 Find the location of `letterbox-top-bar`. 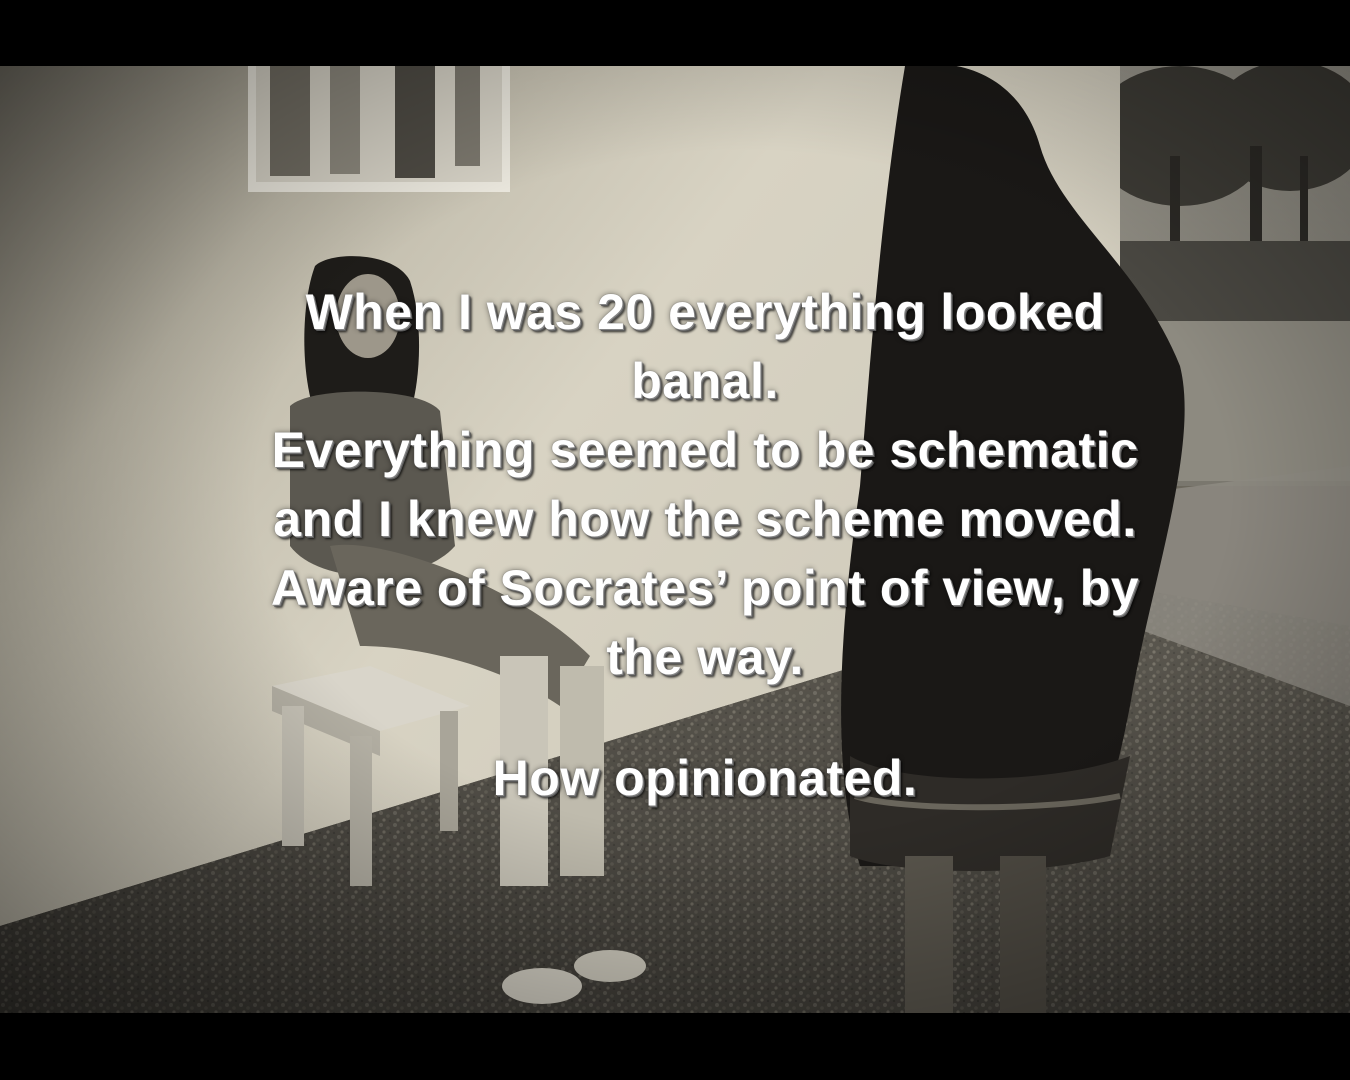

letterbox-top-bar is located at coordinates (675, 33).